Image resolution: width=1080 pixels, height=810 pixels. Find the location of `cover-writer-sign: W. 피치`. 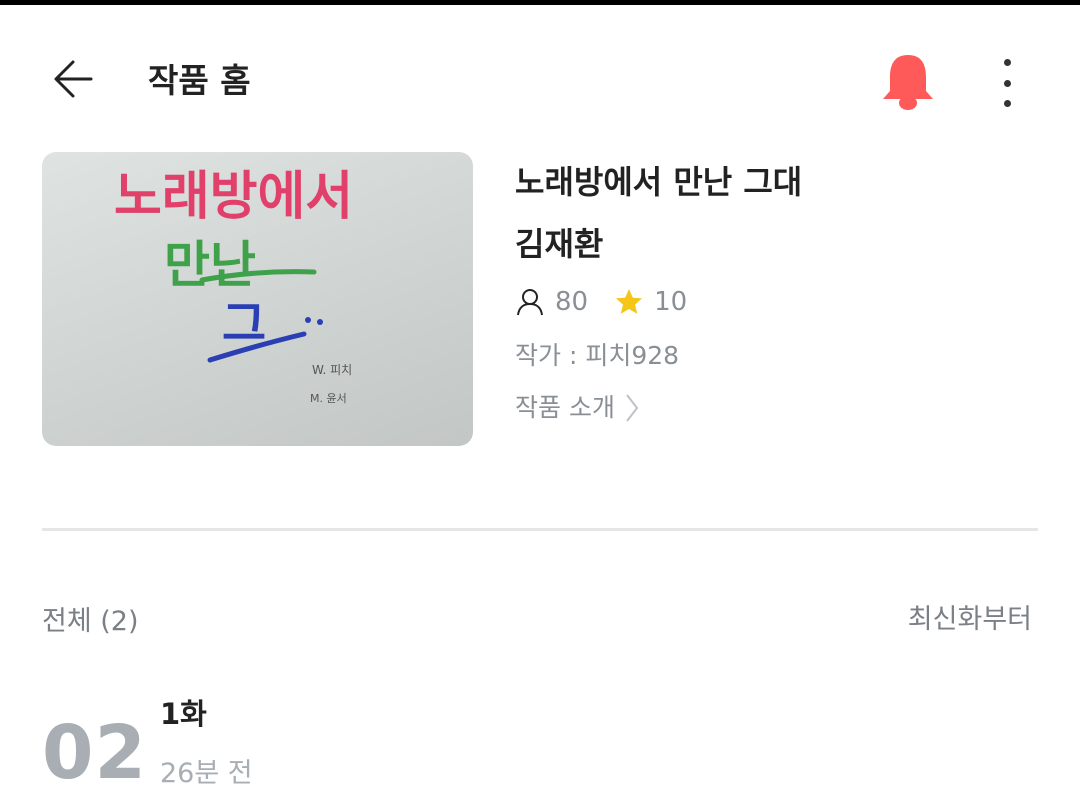

cover-writer-sign: W. 피치 is located at coordinates (332, 370).